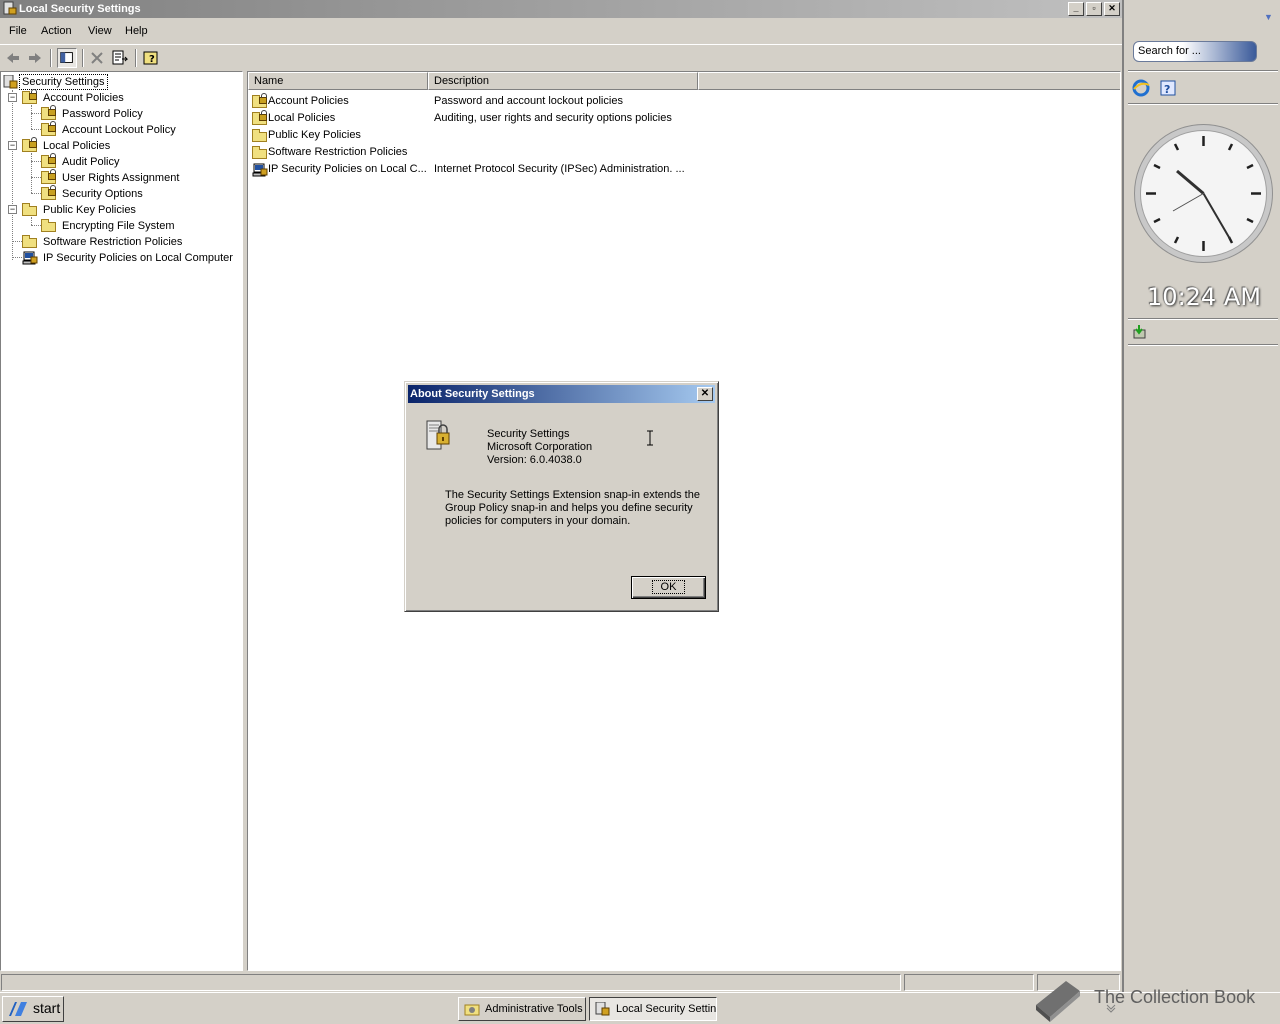 The image size is (1280, 1024). What do you see at coordinates (1112, 9) in the screenshot?
I see `close-button: ✕` at bounding box center [1112, 9].